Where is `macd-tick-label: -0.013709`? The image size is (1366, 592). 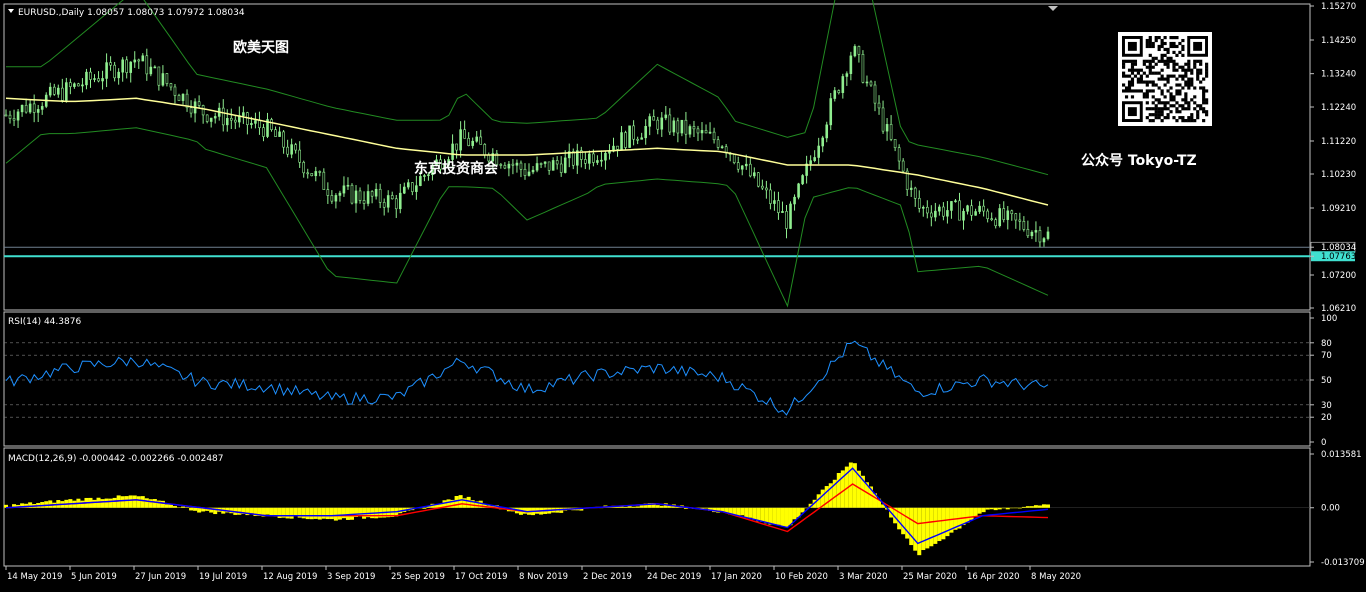 macd-tick-label: -0.013709 is located at coordinates (1343, 563).